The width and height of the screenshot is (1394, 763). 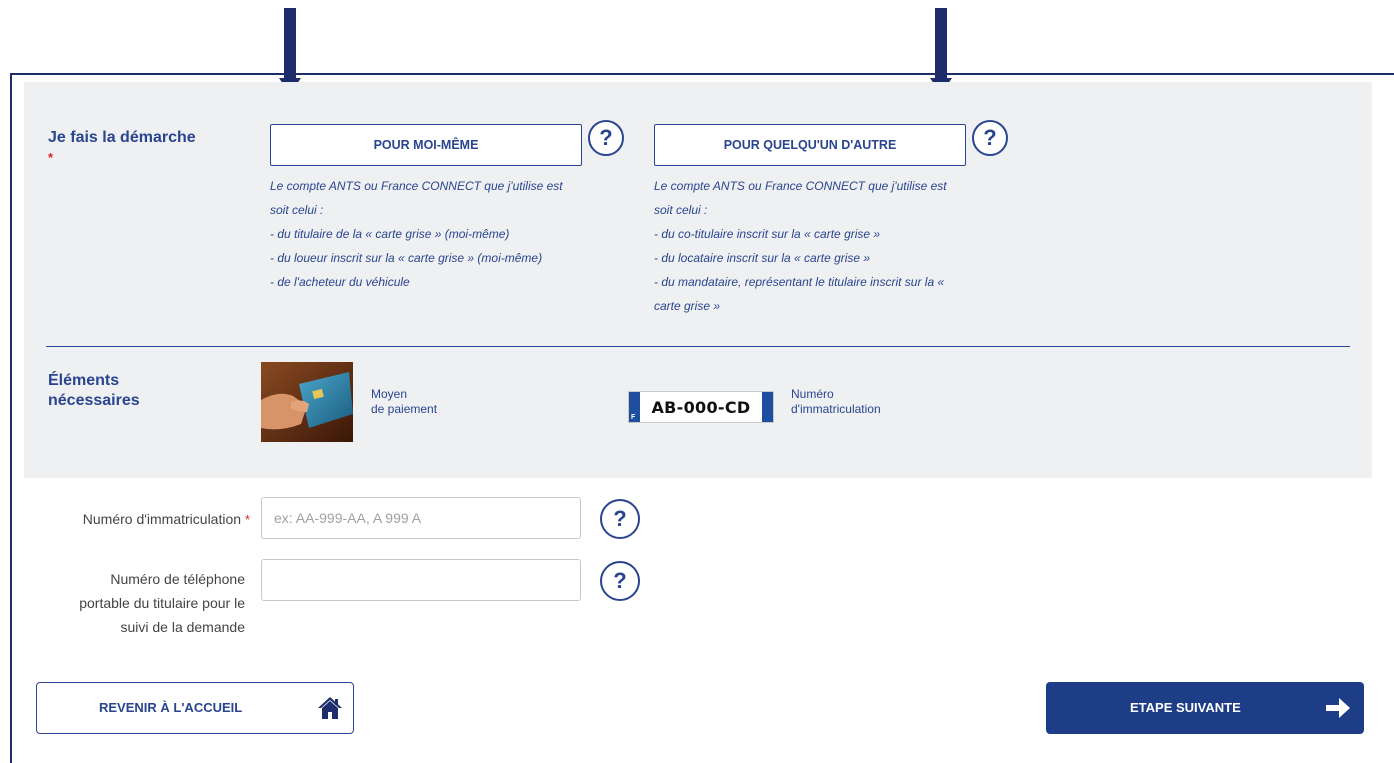 I want to click on demarche-label: Je fais la démarche *, so click(x=122, y=147).